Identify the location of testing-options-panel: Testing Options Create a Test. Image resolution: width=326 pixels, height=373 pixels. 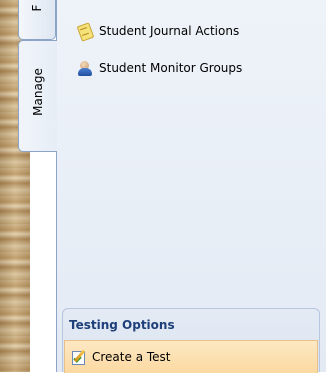
(191, 340).